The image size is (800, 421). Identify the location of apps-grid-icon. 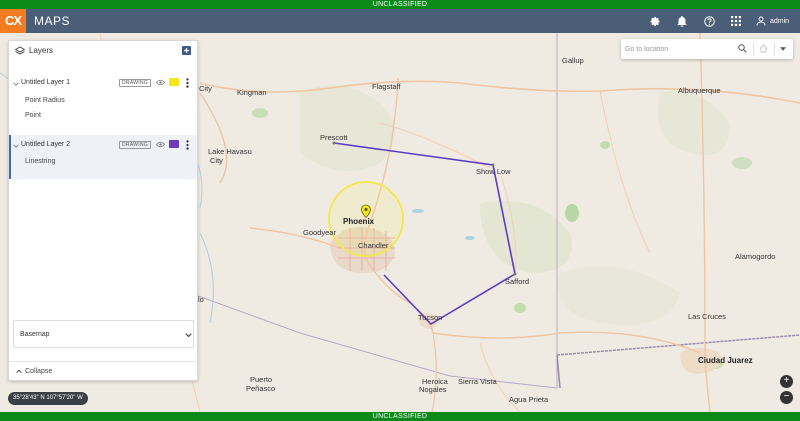
(736, 21).